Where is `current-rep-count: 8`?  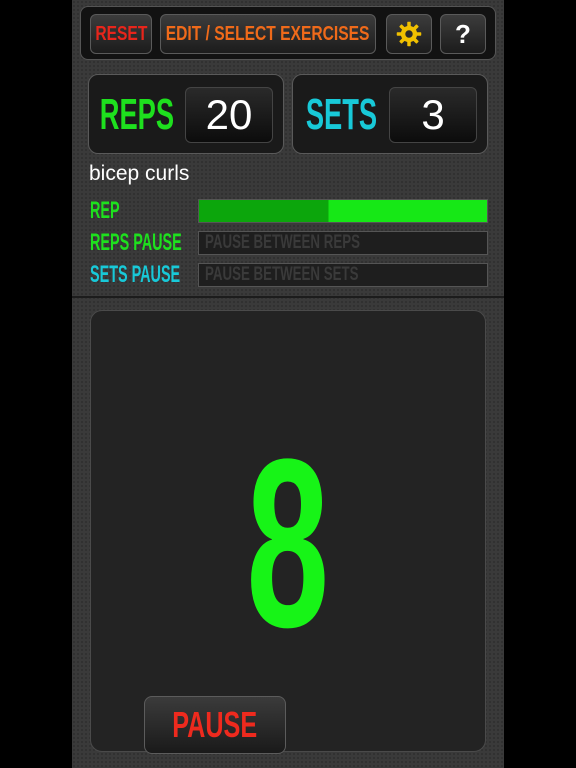 current-rep-count: 8 is located at coordinates (288, 543).